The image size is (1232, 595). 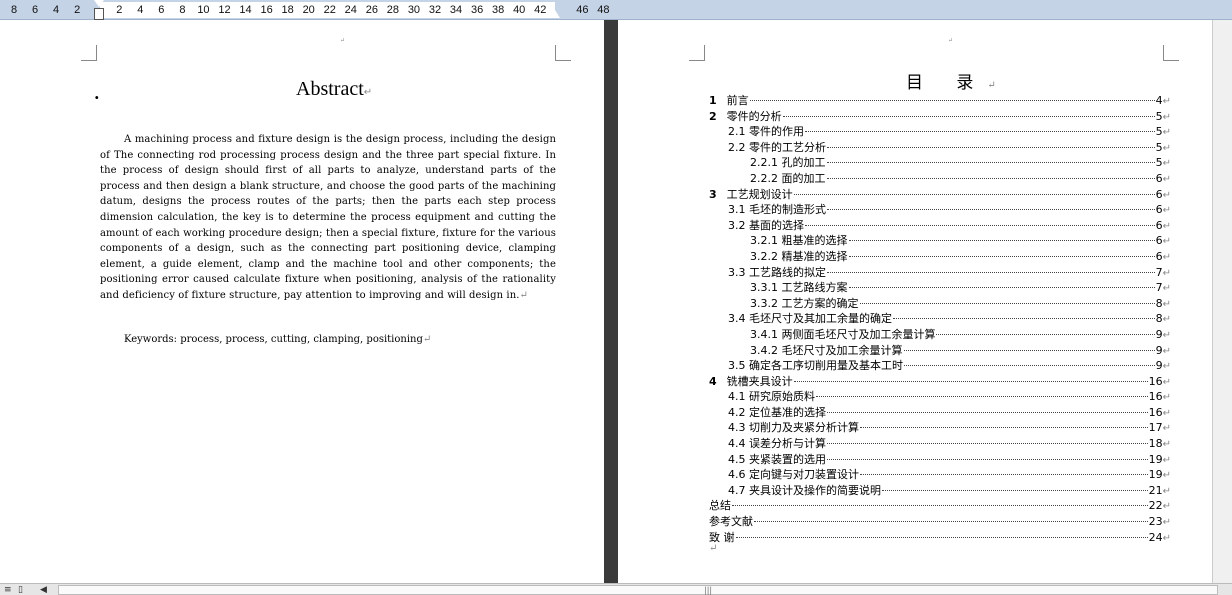 I want to click on toc-entry: 4.6 定向键与对刀装置设计 19 ↵, so click(x=940, y=475).